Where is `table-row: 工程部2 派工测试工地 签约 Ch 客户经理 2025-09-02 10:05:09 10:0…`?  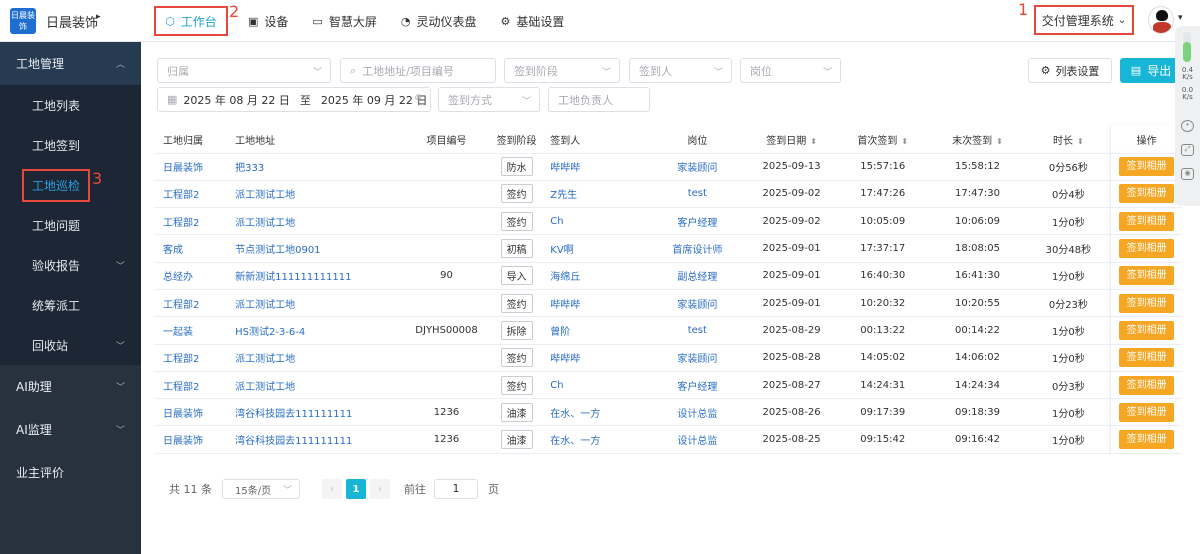 table-row: 工程部2 派工测试工地 签约 Ch 客户经理 2025-09-02 10:05:09 10:0… is located at coordinates (668, 221).